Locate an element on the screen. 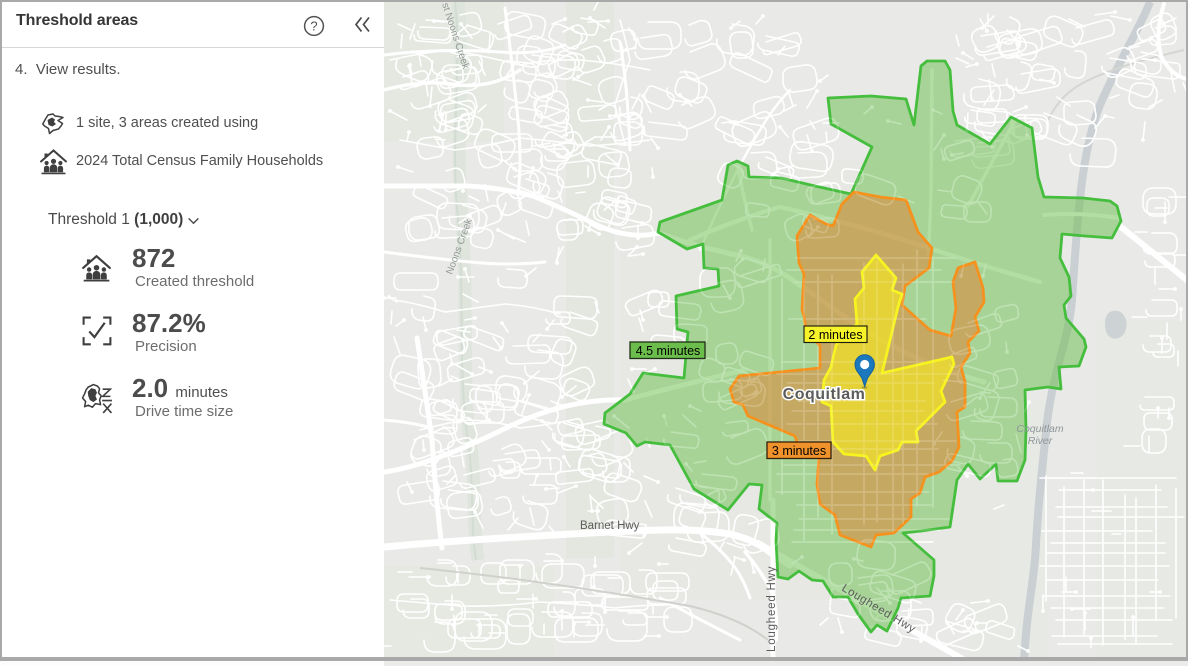  svg-text: 3 minutes is located at coordinates (799, 451).